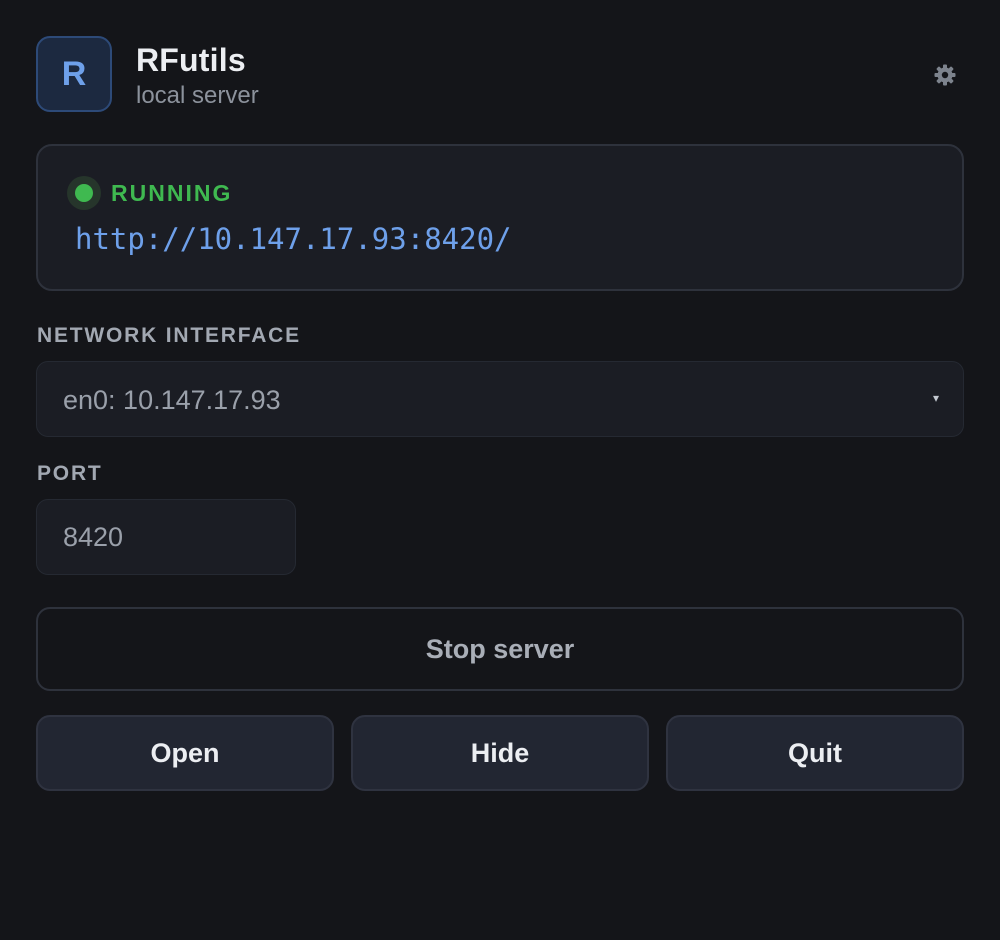  What do you see at coordinates (815, 753) in the screenshot?
I see `quit-button: Quit` at bounding box center [815, 753].